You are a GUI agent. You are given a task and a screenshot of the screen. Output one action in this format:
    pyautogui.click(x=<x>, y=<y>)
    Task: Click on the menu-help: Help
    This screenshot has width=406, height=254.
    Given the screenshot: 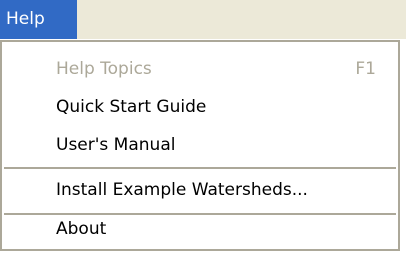 What is the action you would take?
    pyautogui.click(x=38, y=19)
    